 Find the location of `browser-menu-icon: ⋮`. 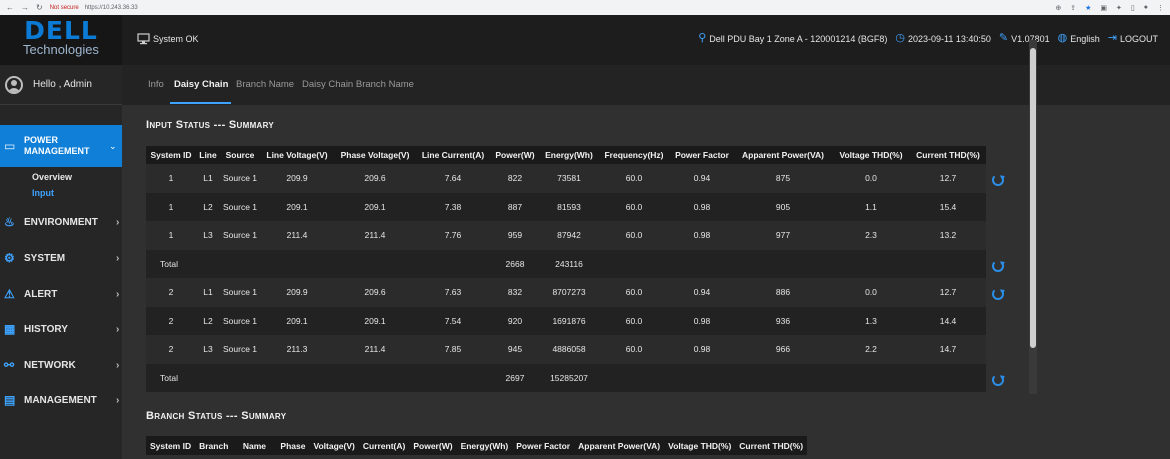

browser-menu-icon: ⋮ is located at coordinates (1160, 8).